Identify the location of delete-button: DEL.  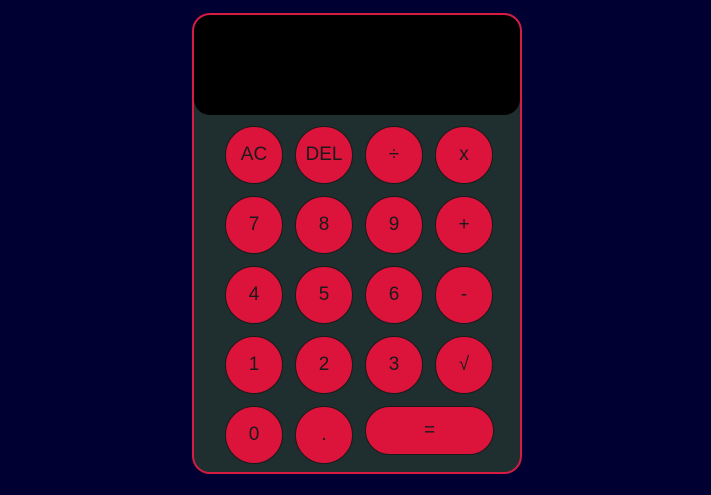
(324, 155).